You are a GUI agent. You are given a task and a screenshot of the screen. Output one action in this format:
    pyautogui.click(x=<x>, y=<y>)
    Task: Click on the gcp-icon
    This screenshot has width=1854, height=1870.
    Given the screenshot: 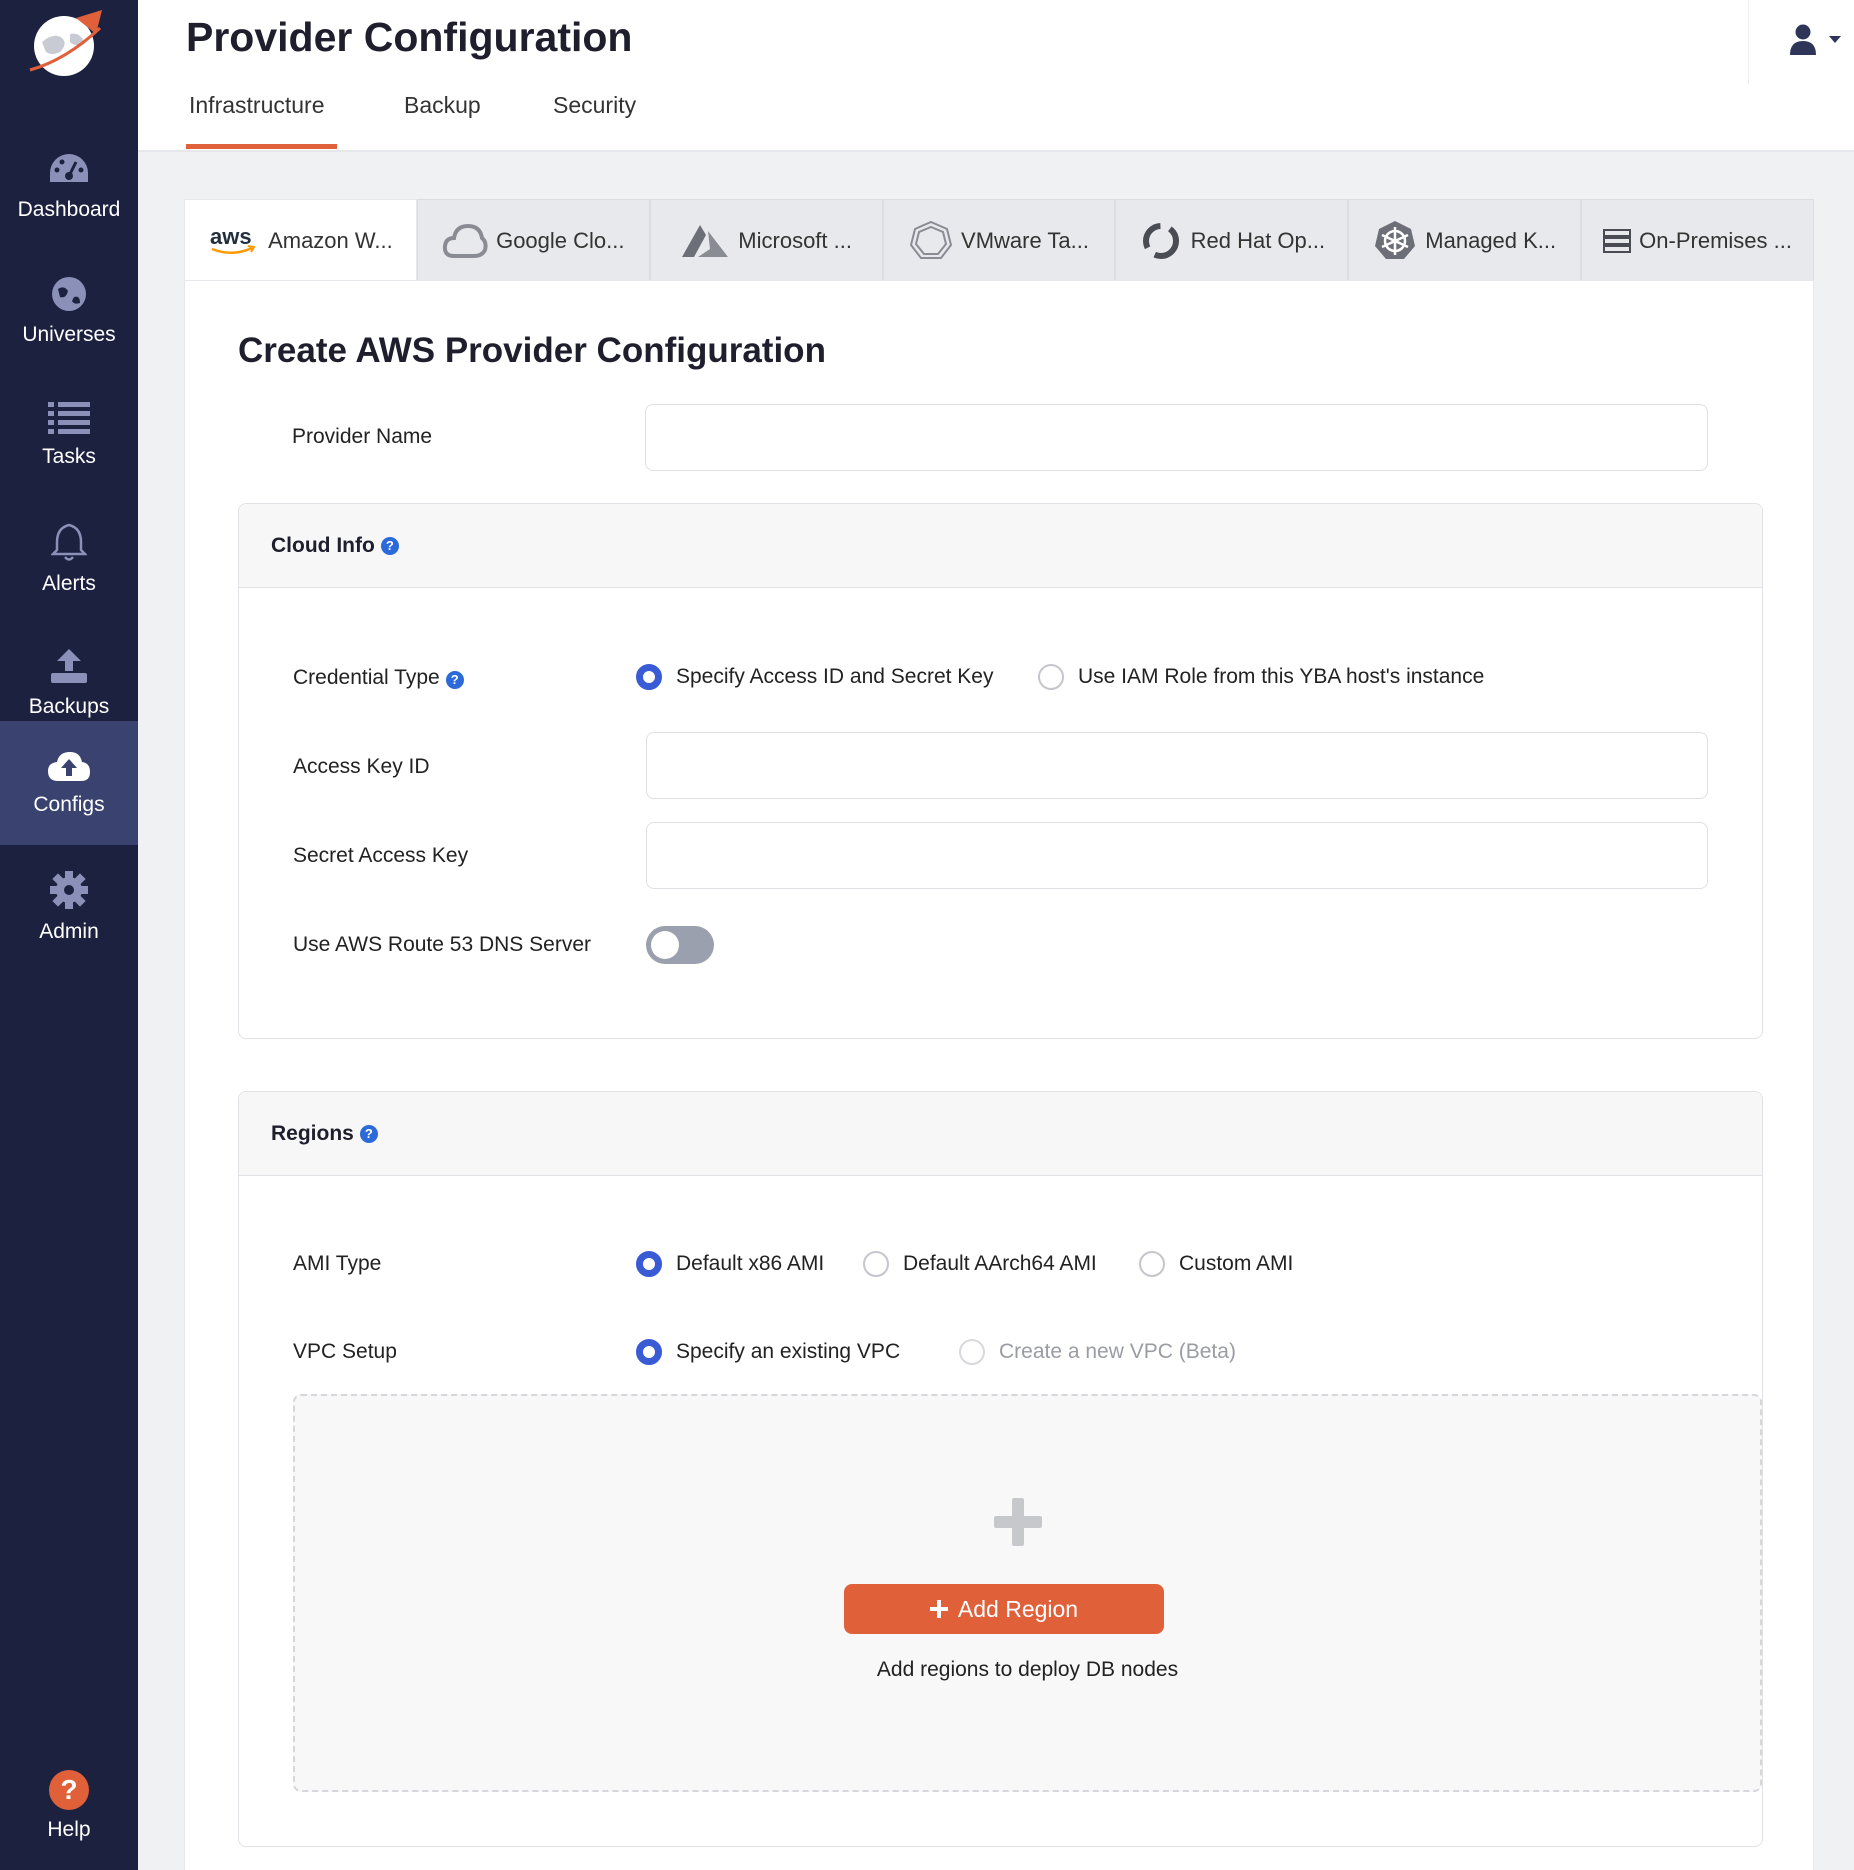 What is the action you would take?
    pyautogui.click(x=465, y=240)
    